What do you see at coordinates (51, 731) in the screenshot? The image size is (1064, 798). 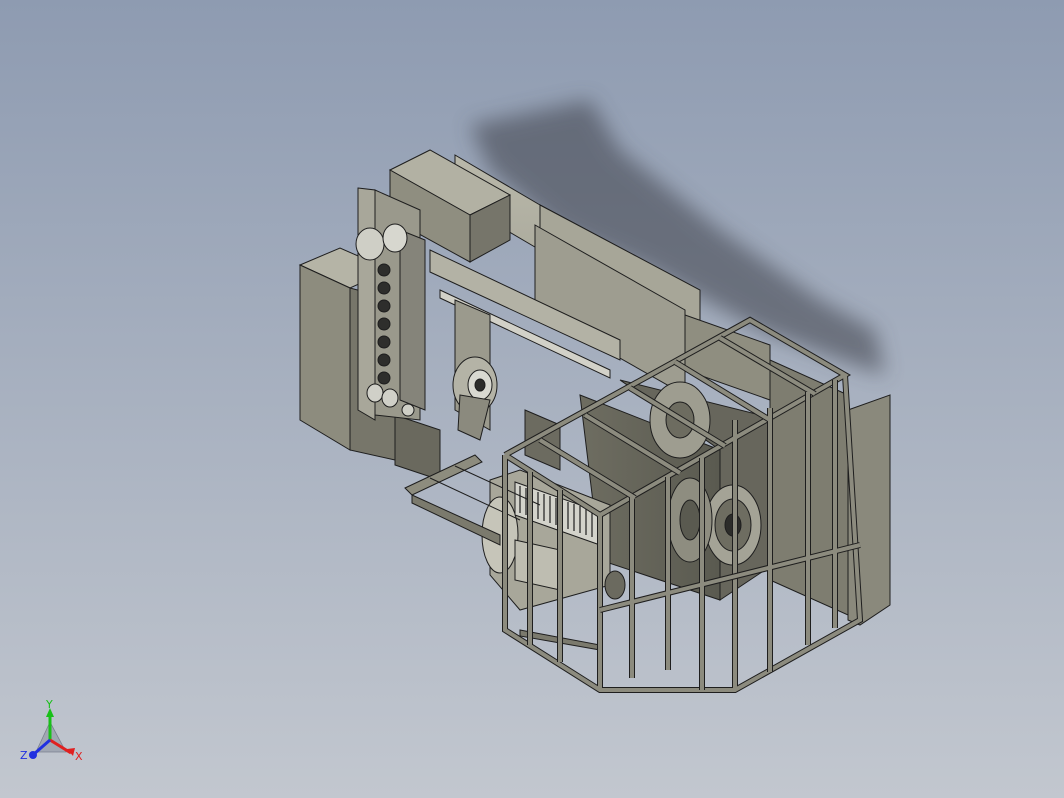 I see `reference-triad: Y X Z` at bounding box center [51, 731].